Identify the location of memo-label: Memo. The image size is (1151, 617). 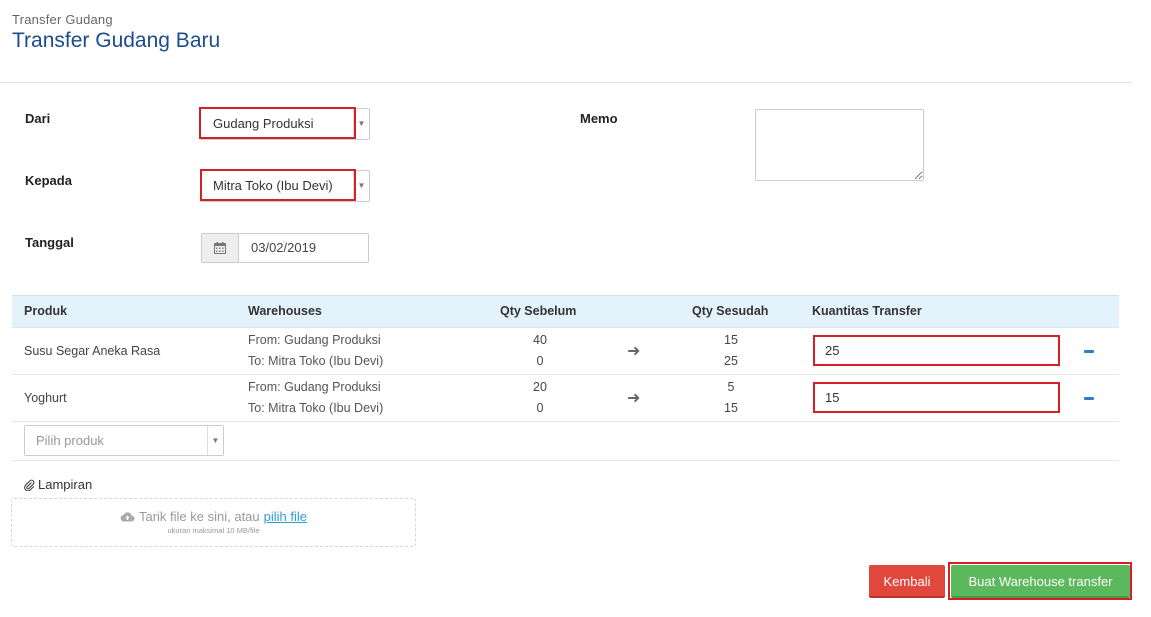
(599, 118).